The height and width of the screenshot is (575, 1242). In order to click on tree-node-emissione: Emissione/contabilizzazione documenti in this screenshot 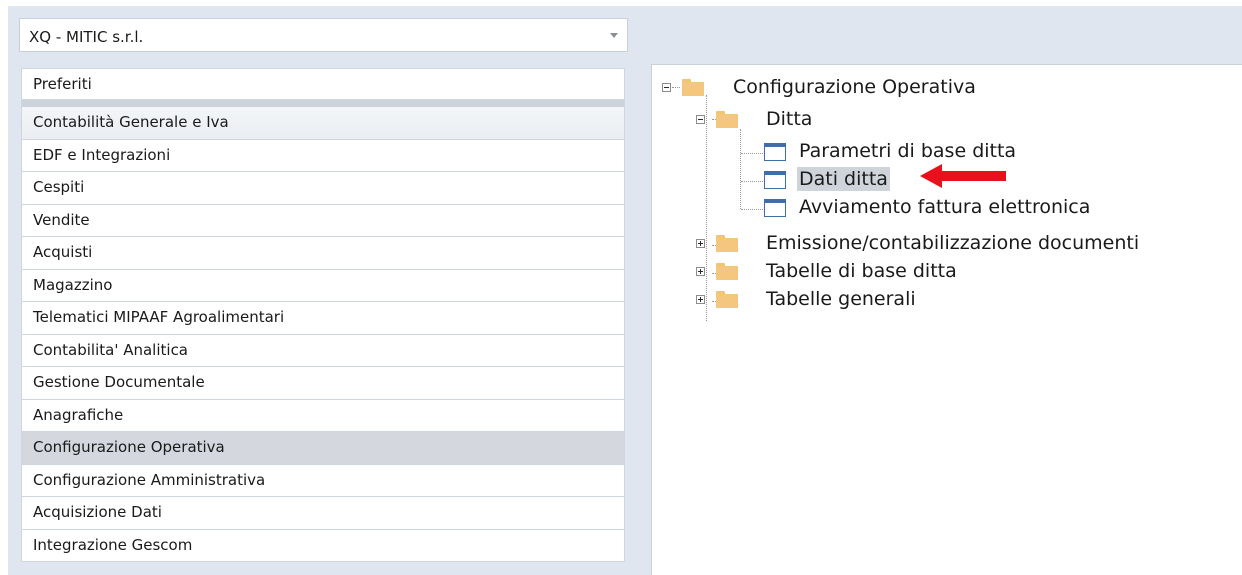, I will do `click(952, 243)`.